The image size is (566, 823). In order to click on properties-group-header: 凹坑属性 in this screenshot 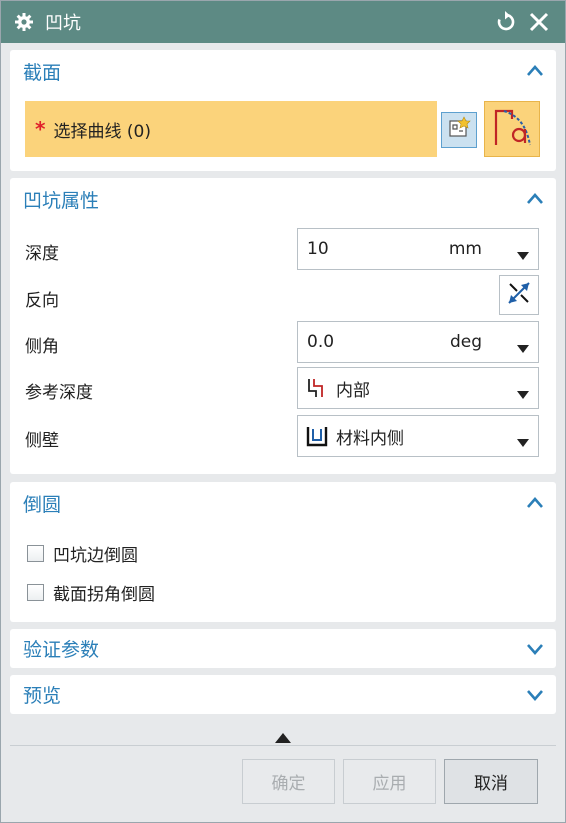, I will do `click(283, 199)`.